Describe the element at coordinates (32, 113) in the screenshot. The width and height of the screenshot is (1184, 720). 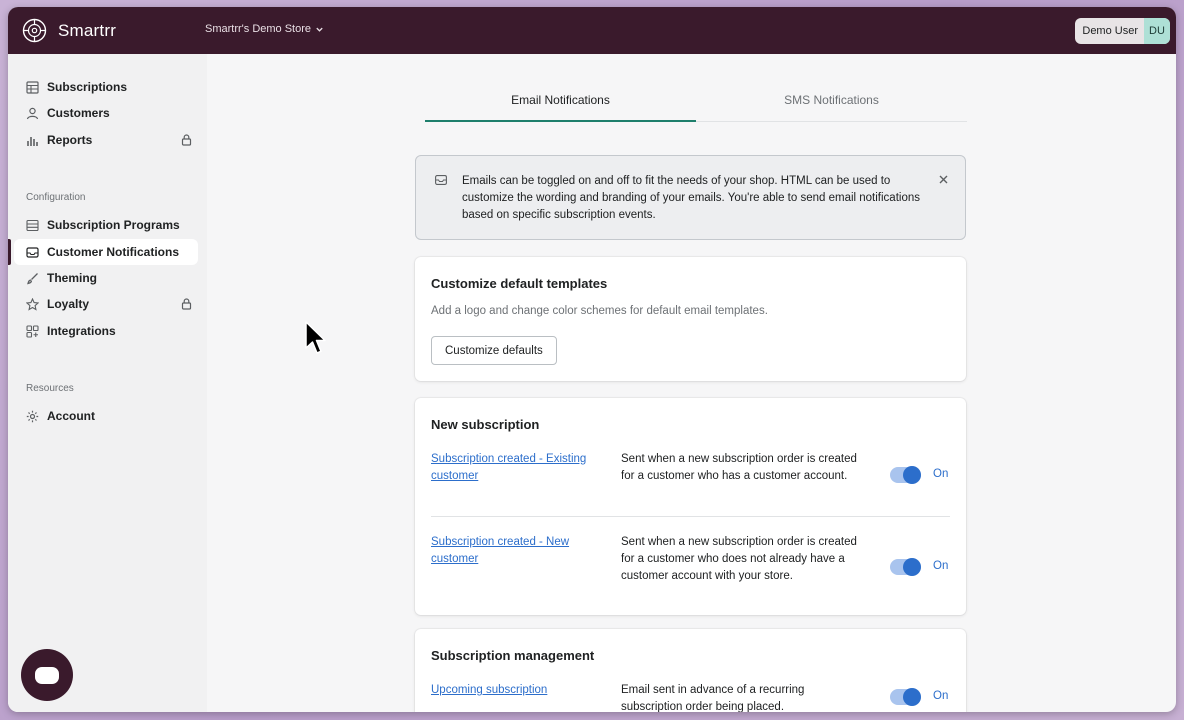
I see `person-icon` at that location.